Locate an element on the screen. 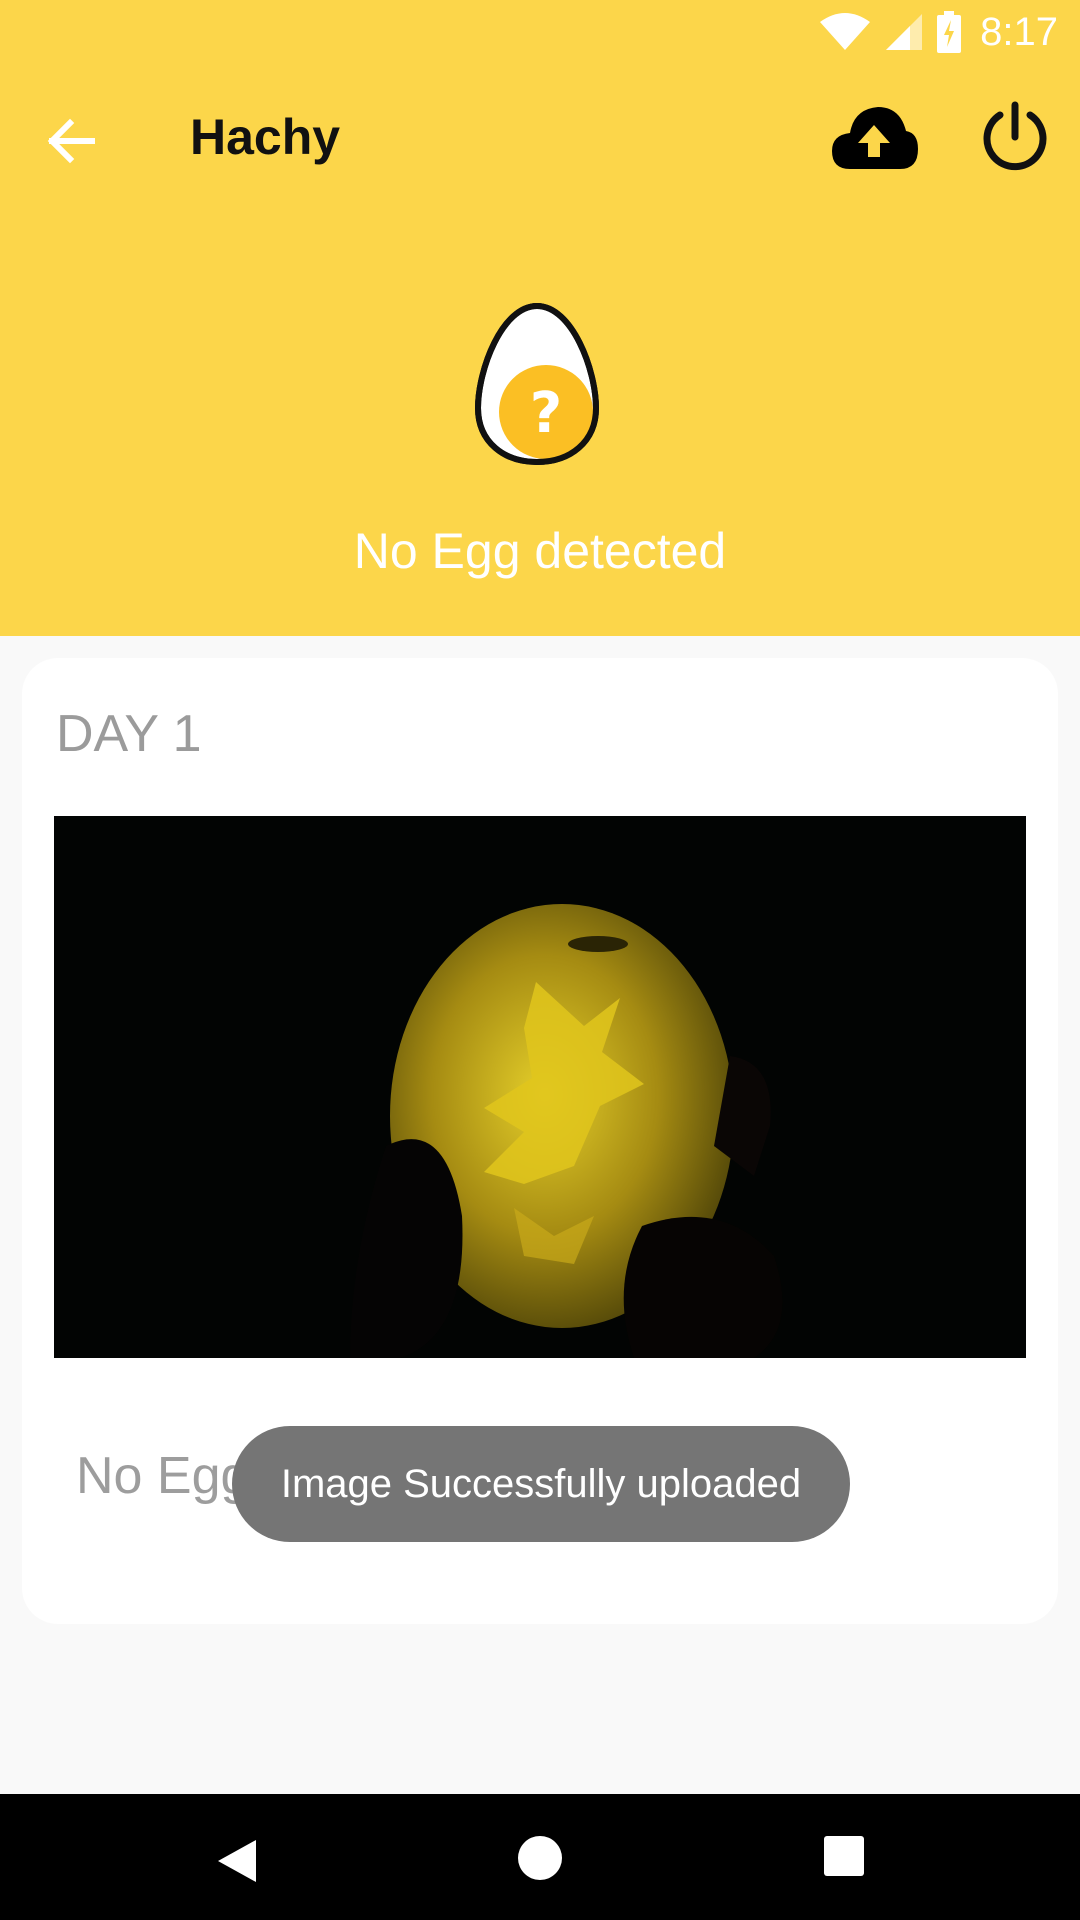 The width and height of the screenshot is (1080, 1920). status-icons: 8:17 is located at coordinates (938, 32).